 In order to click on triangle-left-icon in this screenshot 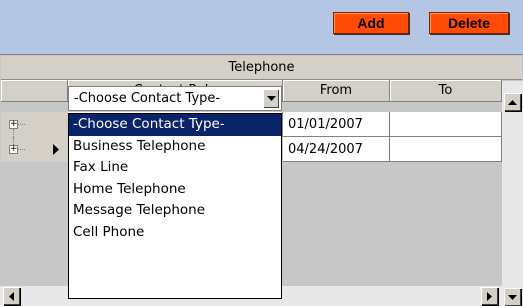, I will do `click(11, 296)`.